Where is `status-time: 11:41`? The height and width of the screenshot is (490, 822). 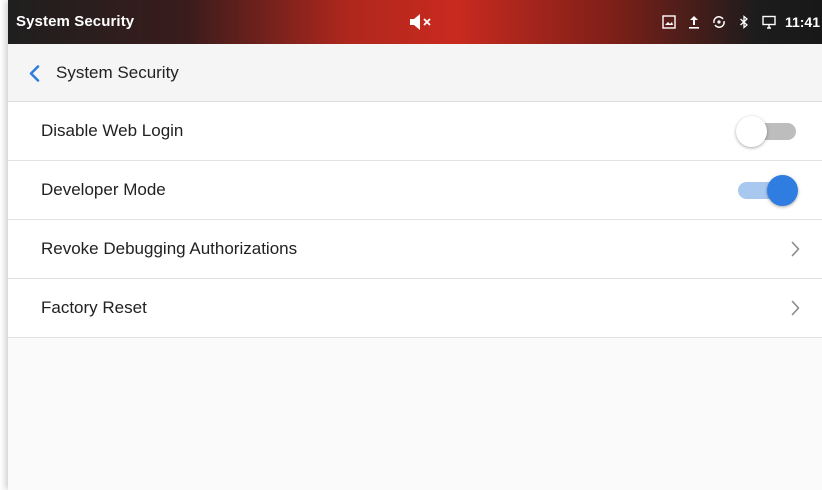
status-time: 11:41 is located at coordinates (802, 22).